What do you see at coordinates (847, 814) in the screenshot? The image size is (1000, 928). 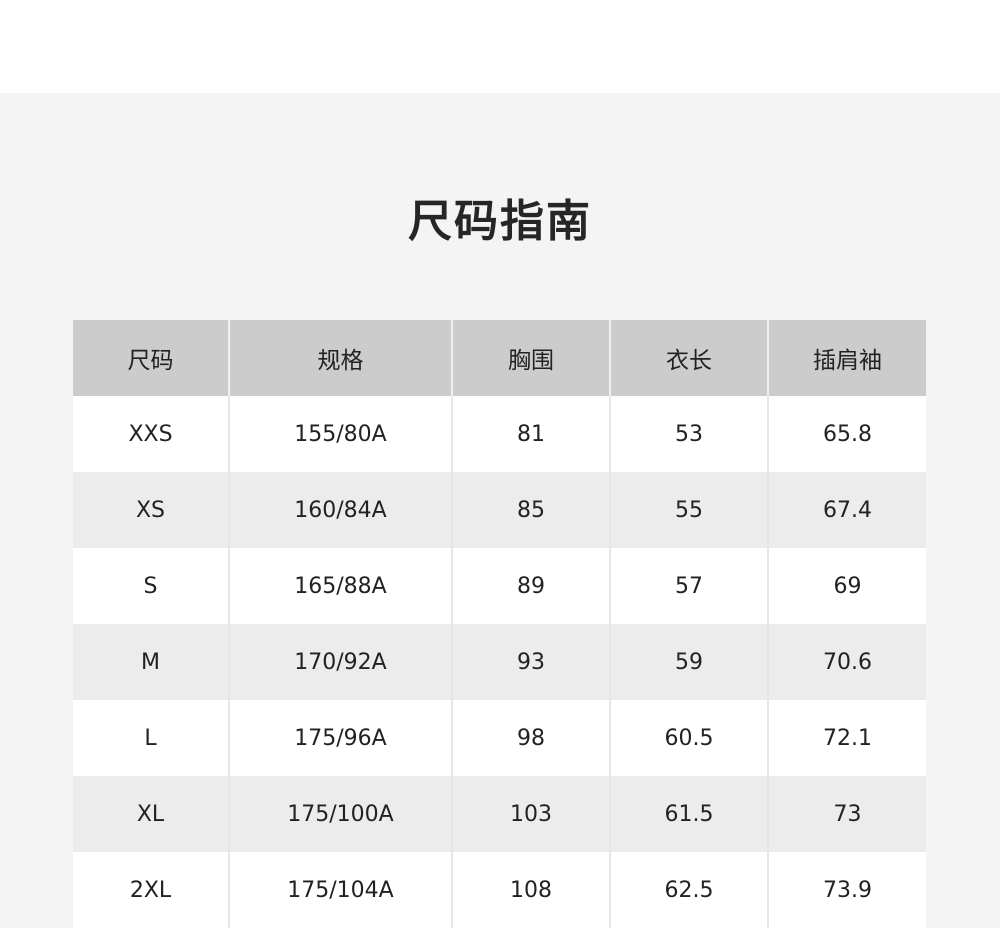 I see `cell-sleeve: 73` at bounding box center [847, 814].